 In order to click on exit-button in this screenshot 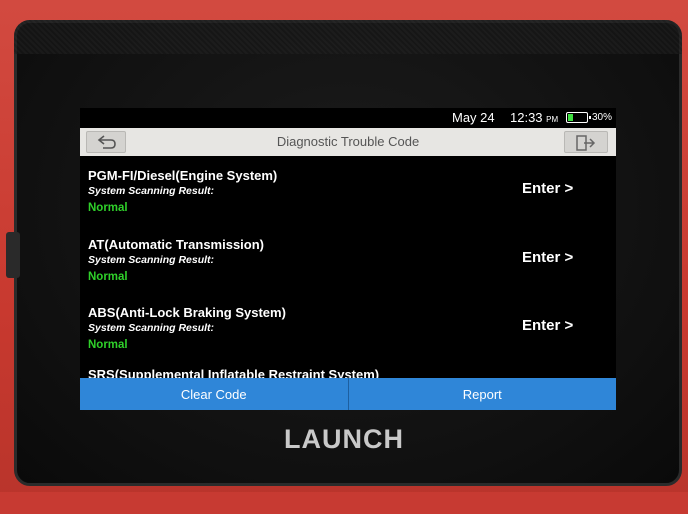, I will do `click(586, 142)`.